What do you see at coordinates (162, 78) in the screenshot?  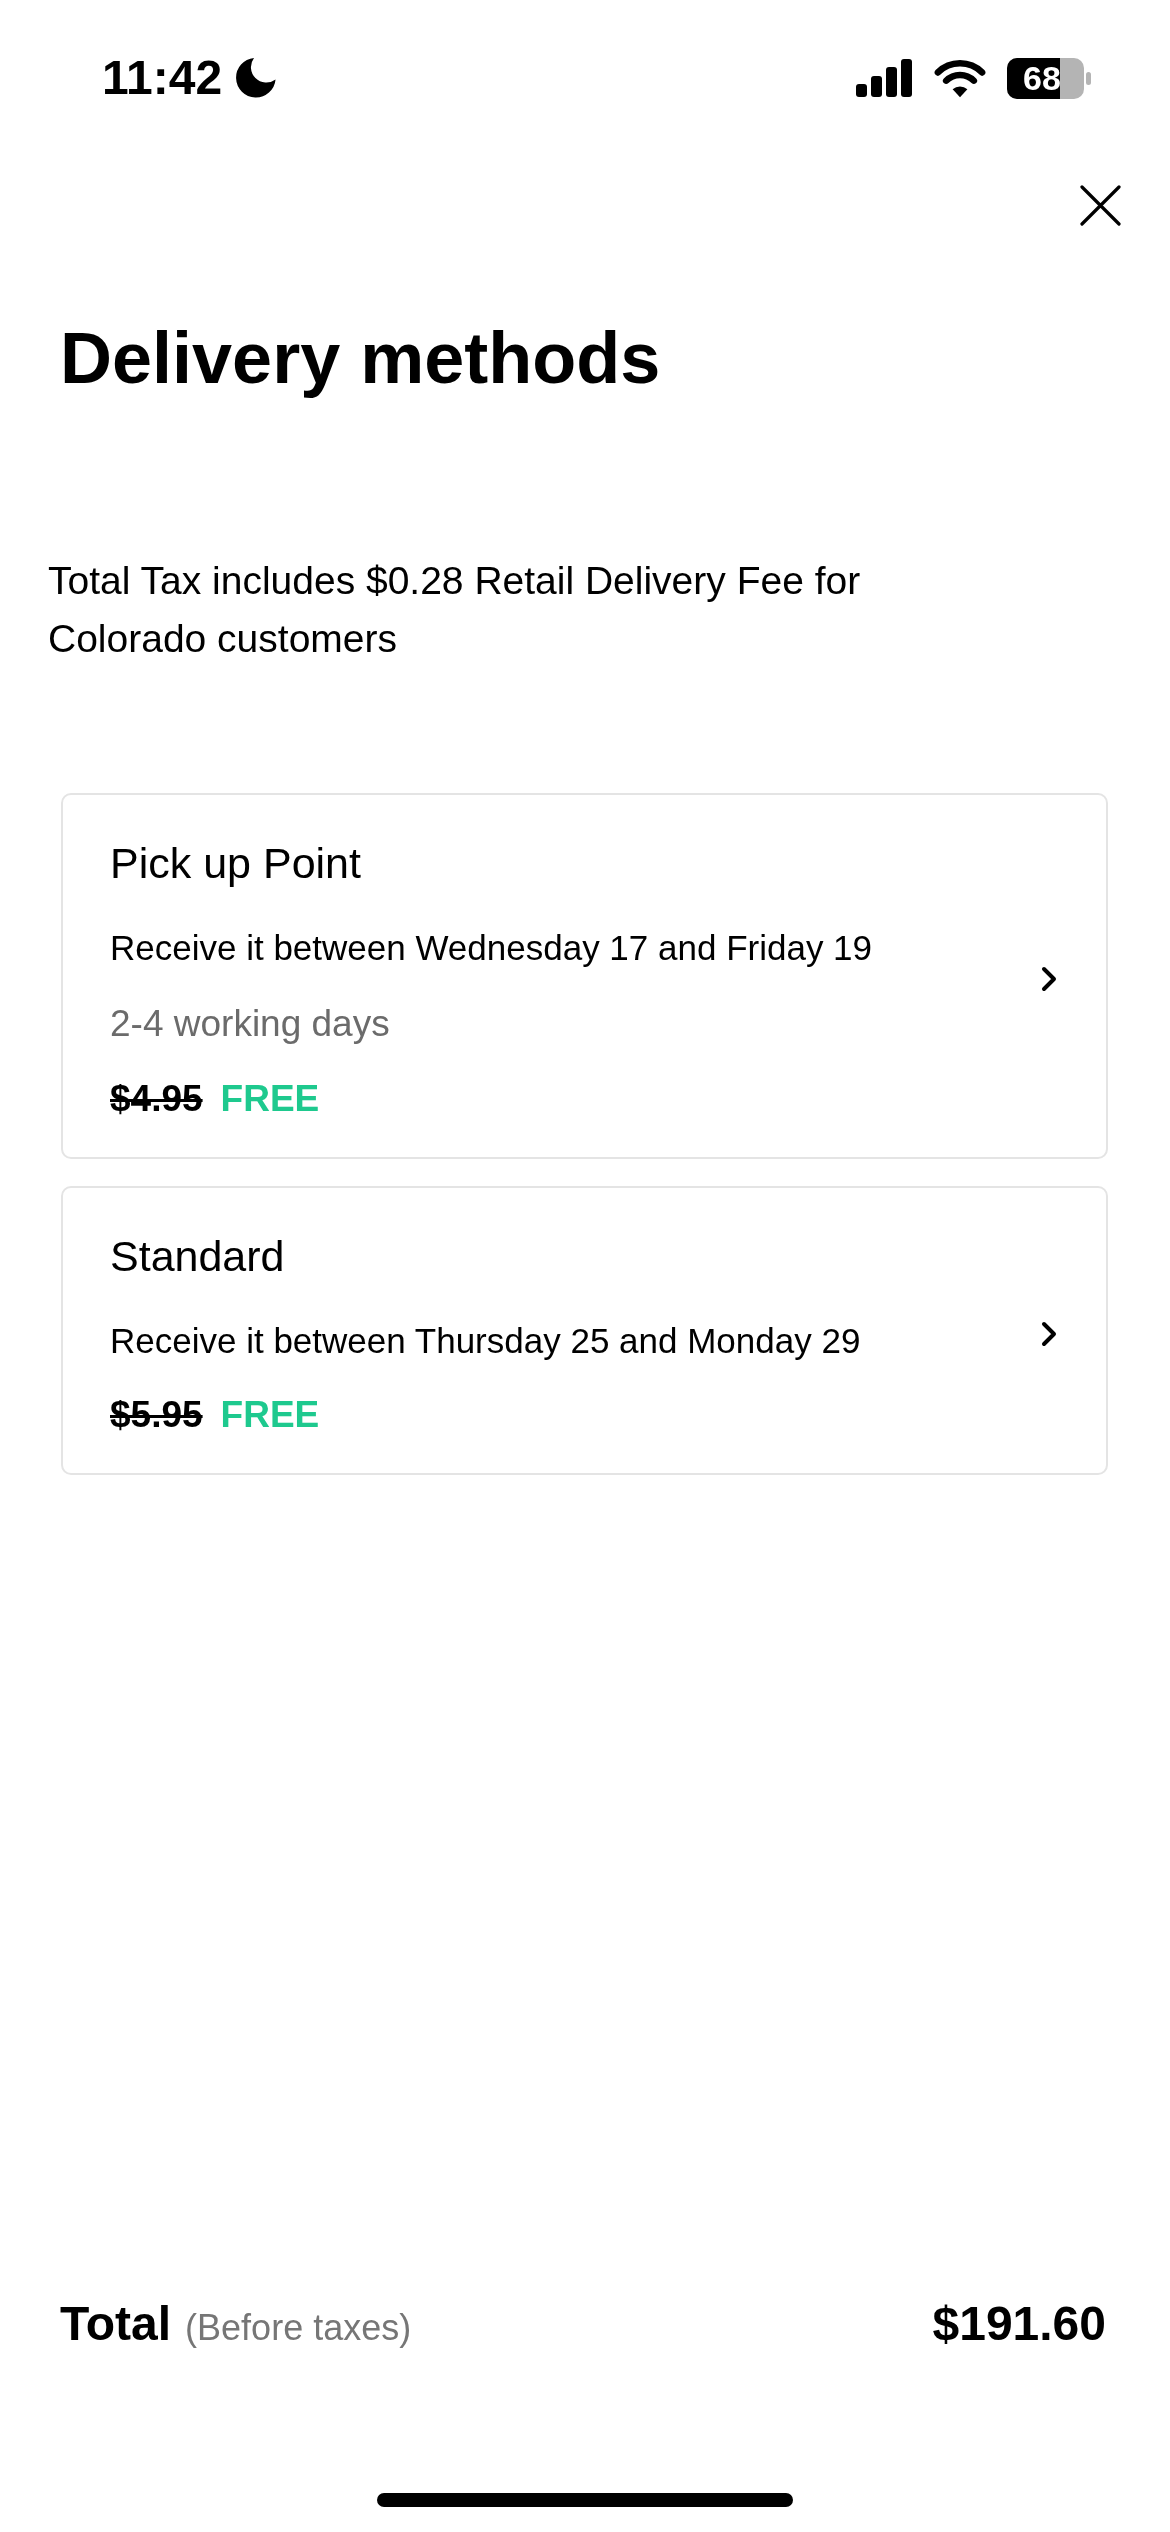 I see `status-time: 11:42` at bounding box center [162, 78].